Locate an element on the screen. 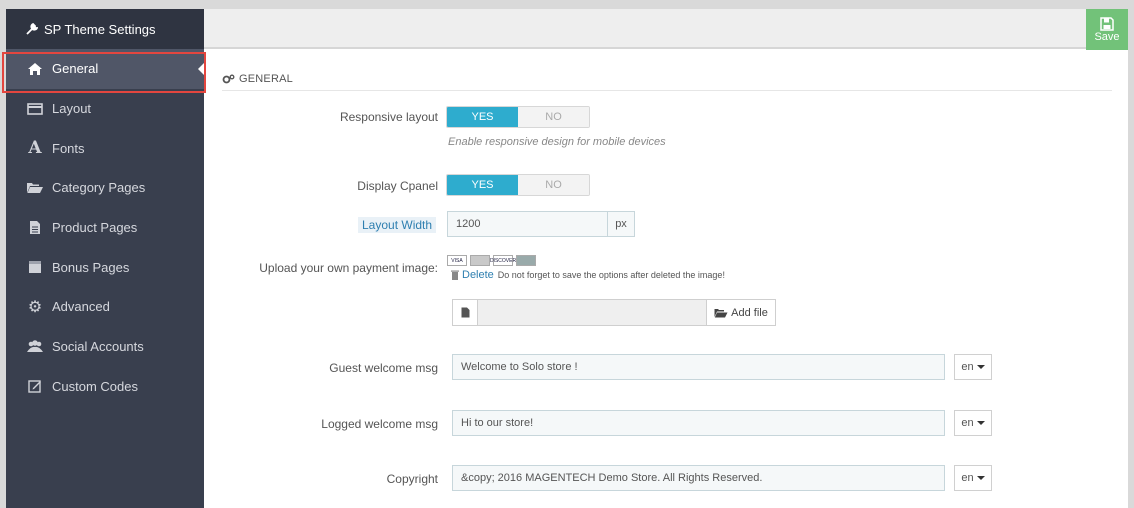  guest-welcome-label: Guest welcome msg is located at coordinates (383, 368).